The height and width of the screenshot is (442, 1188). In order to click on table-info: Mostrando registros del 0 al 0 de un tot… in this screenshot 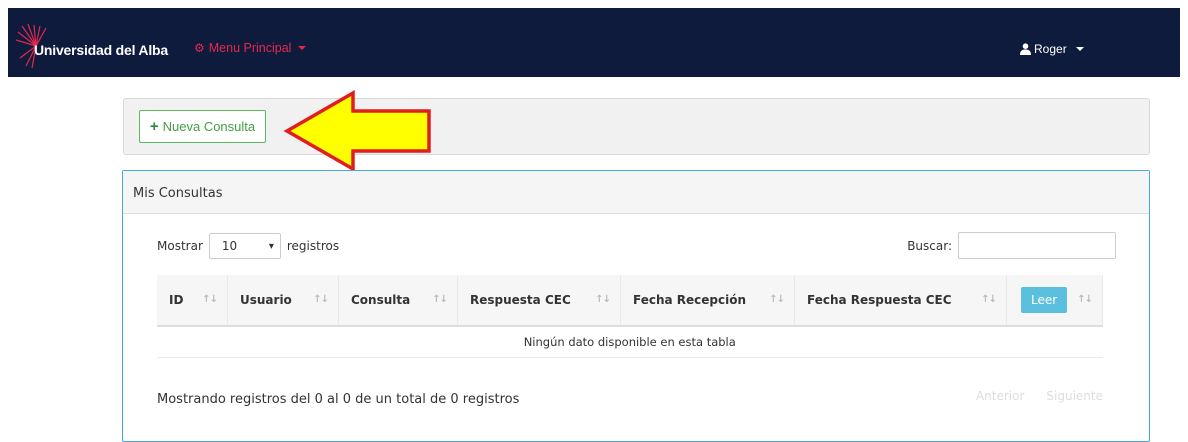, I will do `click(338, 399)`.